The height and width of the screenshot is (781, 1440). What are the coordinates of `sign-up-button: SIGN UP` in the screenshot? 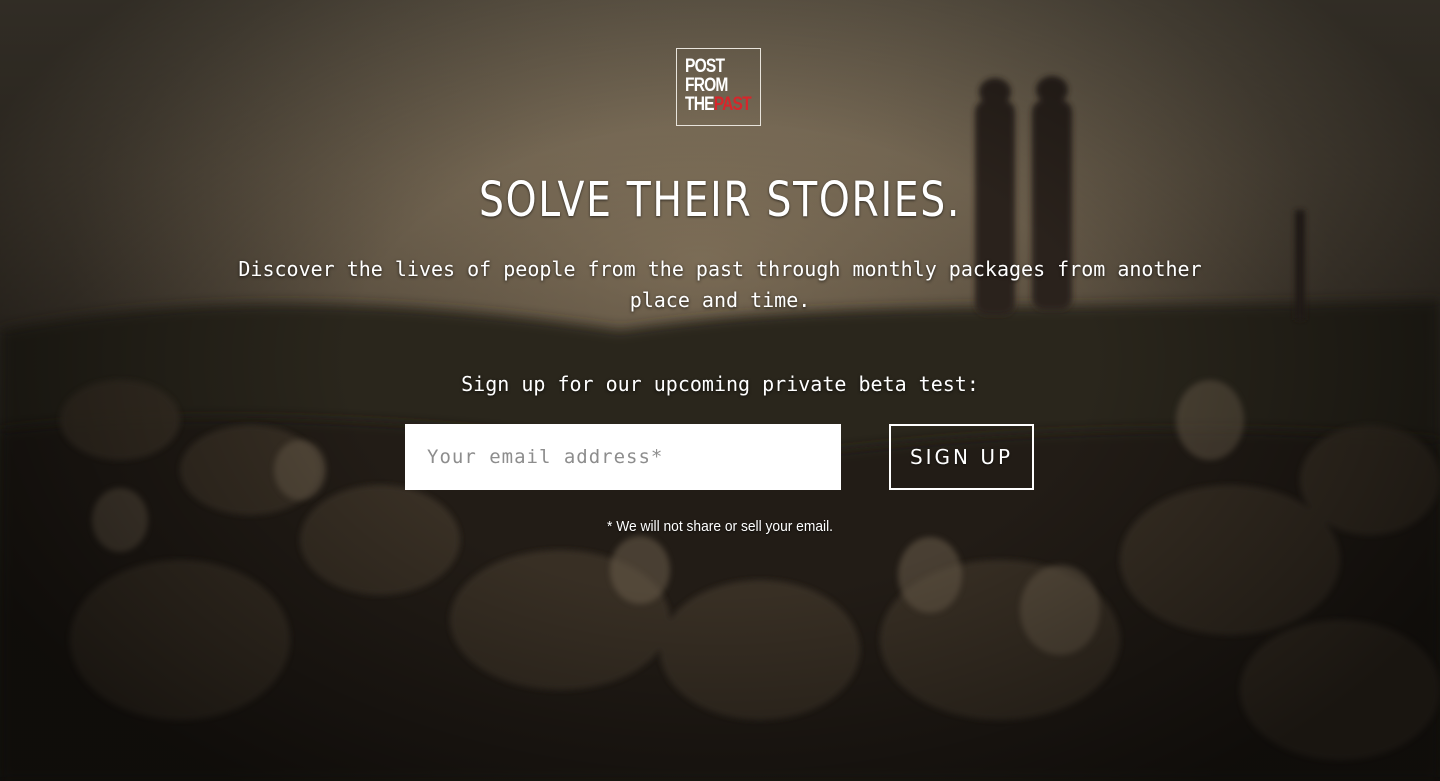 It's located at (961, 457).